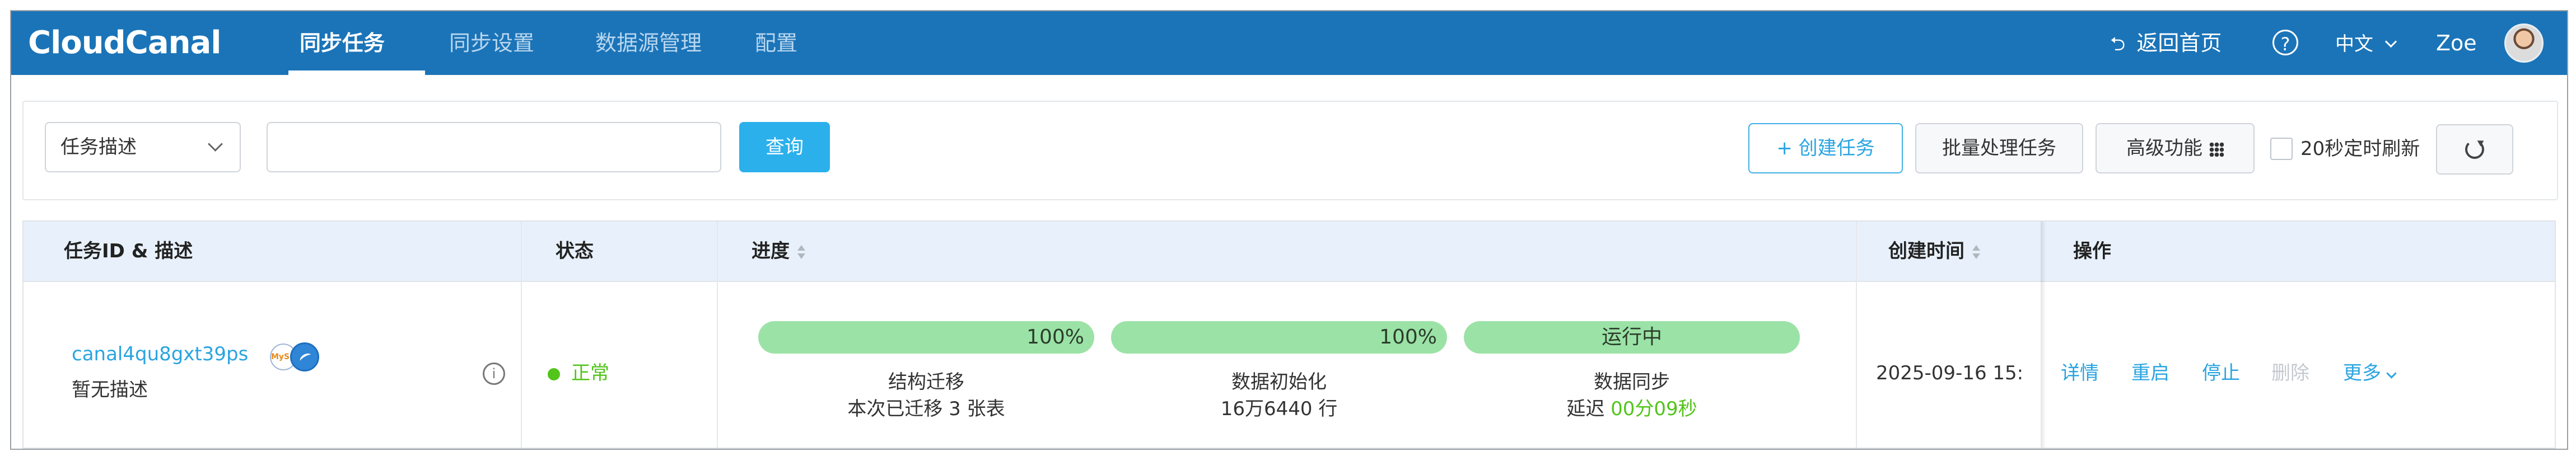 This screenshot has height=461, width=2576. Describe the element at coordinates (1826, 148) in the screenshot. I see `create-task-button: + 创建任务` at that location.